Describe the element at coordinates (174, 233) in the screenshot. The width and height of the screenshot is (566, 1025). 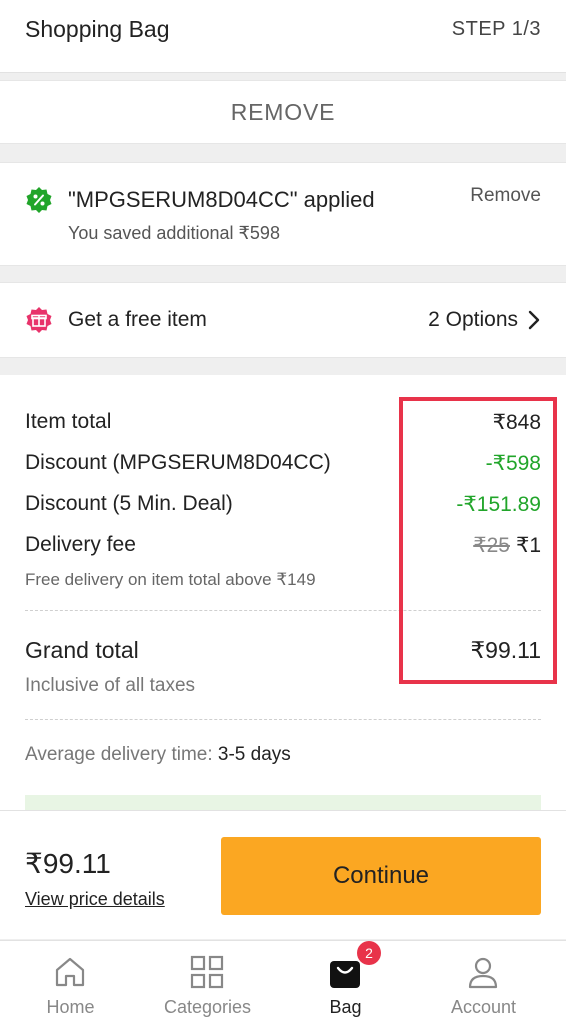
I see `coupon-saved-text: You saved additional ₹598` at that location.